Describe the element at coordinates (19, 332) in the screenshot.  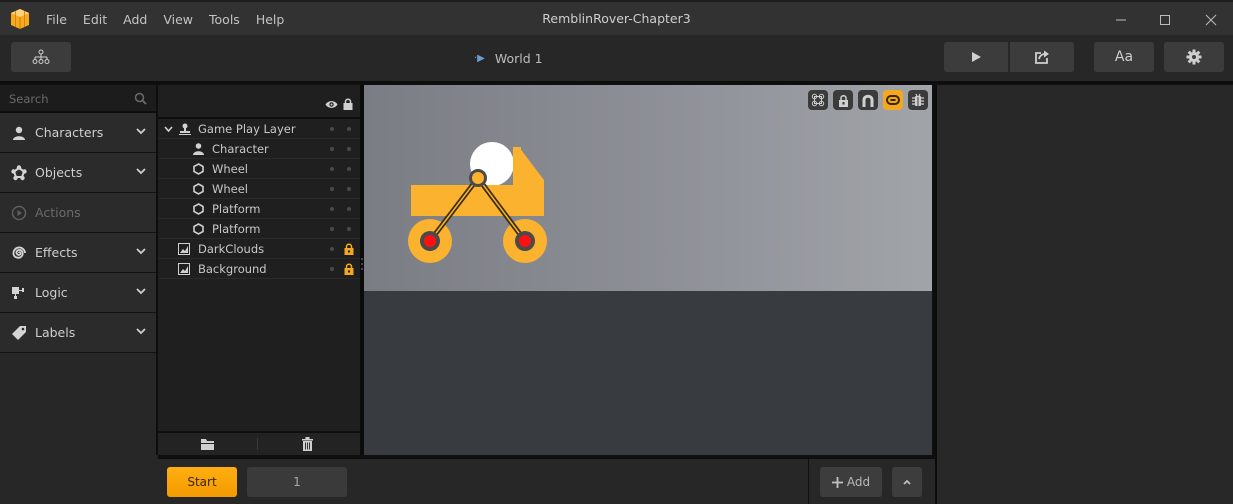
I see `tag-icon` at that location.